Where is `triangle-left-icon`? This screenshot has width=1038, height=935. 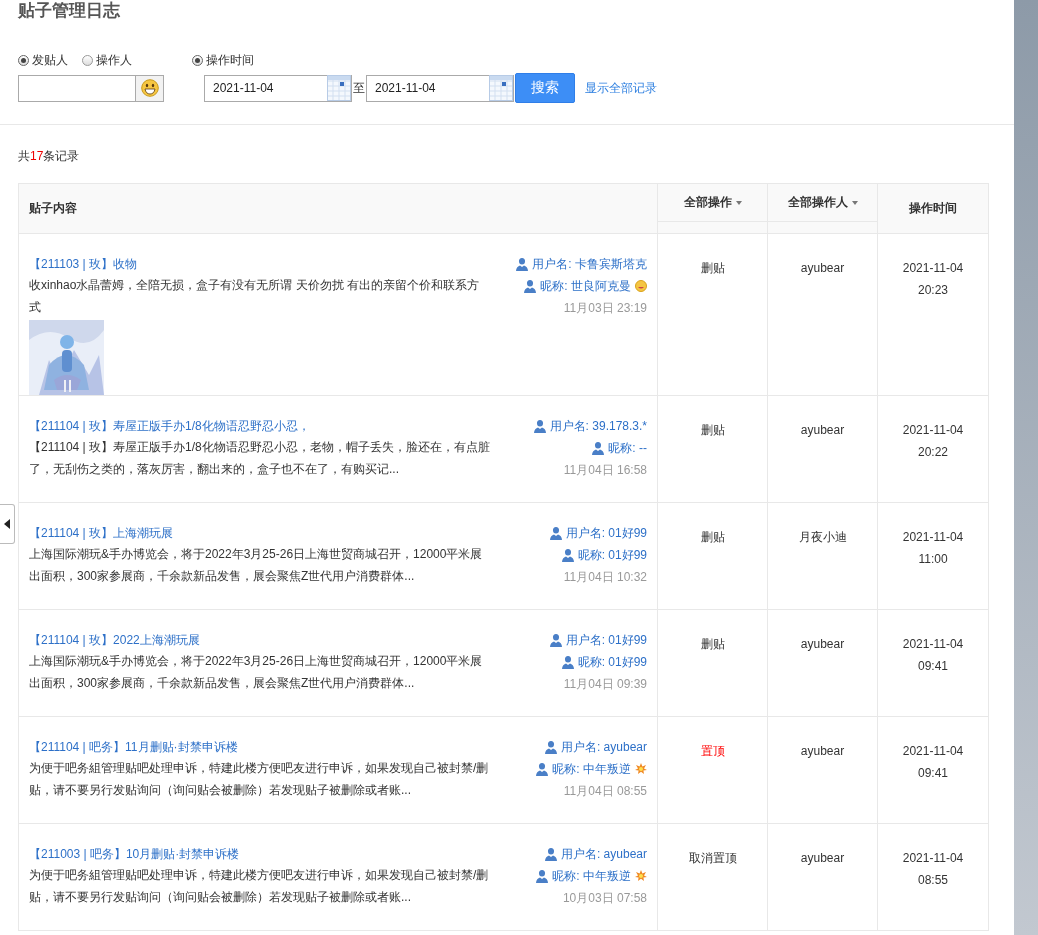
triangle-left-icon is located at coordinates (7, 524).